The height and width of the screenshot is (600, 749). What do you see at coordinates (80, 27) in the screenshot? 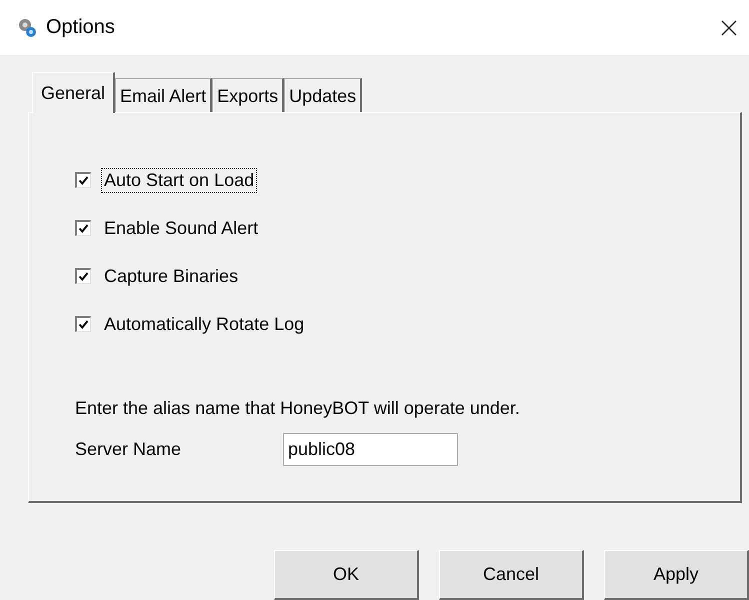
I see `window-title: Options` at bounding box center [80, 27].